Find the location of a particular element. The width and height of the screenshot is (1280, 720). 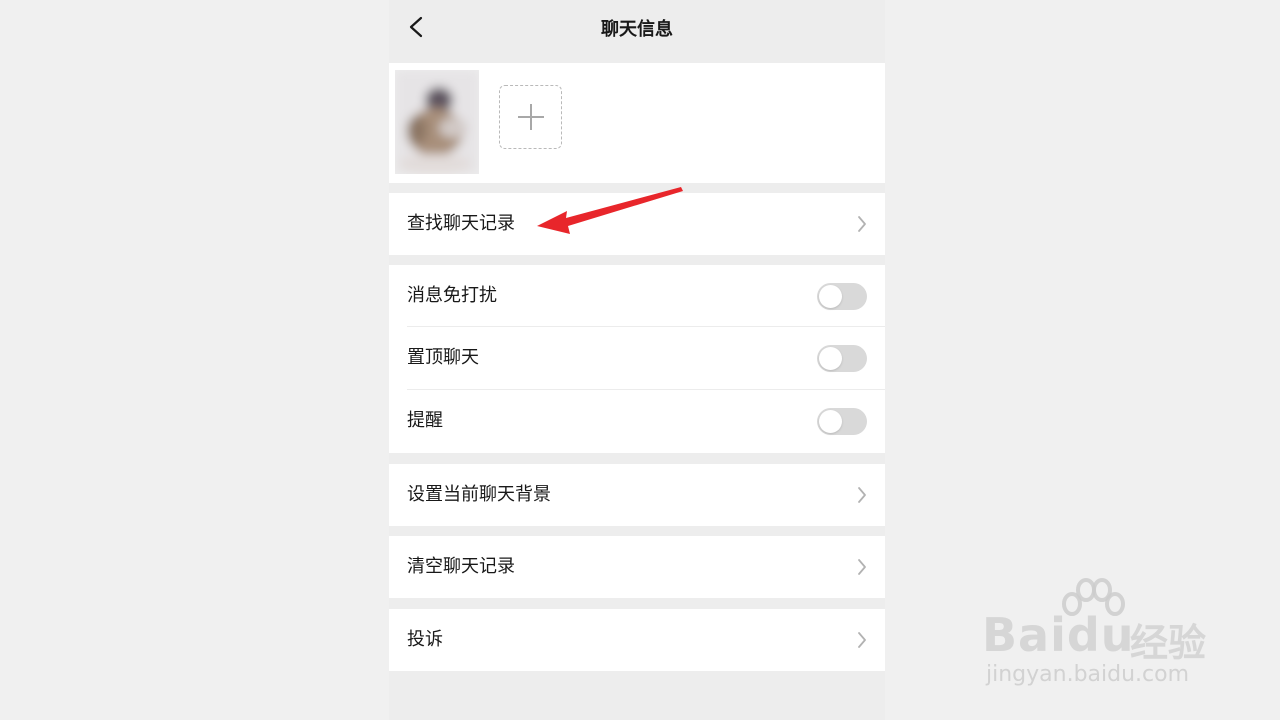

watermark: Baidu 经验 jingyan.baidu.com is located at coordinates (1110, 638).